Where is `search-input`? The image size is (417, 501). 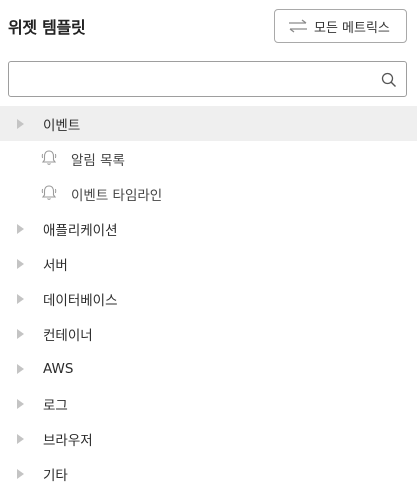 search-input is located at coordinates (179, 79).